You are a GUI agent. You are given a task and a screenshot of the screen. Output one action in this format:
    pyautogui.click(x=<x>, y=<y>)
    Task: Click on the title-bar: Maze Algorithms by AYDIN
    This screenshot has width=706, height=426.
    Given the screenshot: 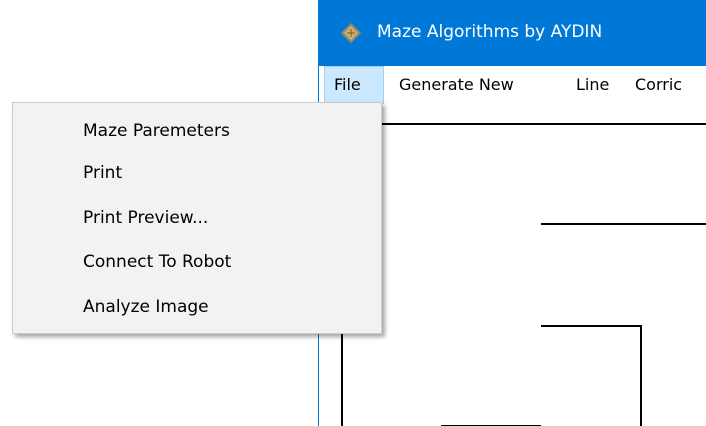 What is the action you would take?
    pyautogui.click(x=512, y=33)
    